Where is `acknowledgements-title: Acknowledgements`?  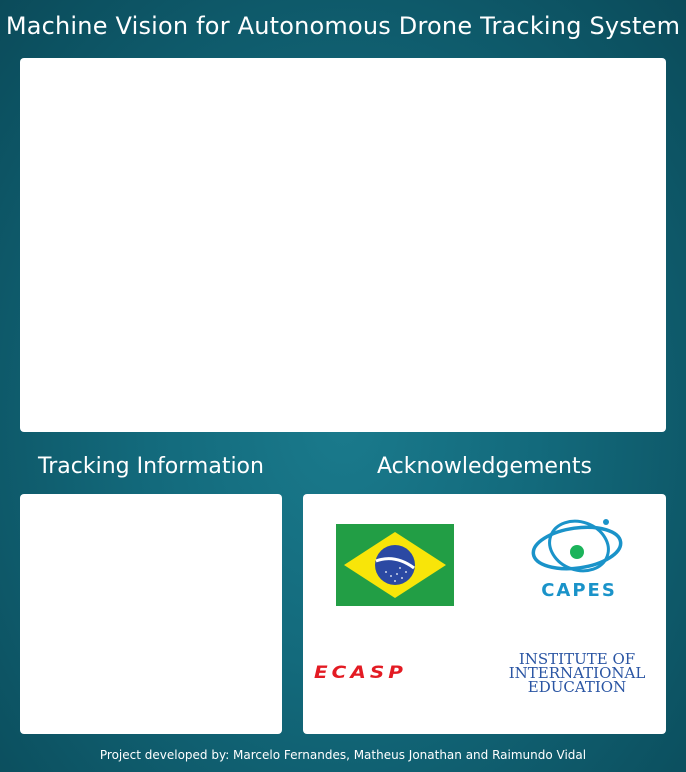 acknowledgements-title: Acknowledgements is located at coordinates (484, 466).